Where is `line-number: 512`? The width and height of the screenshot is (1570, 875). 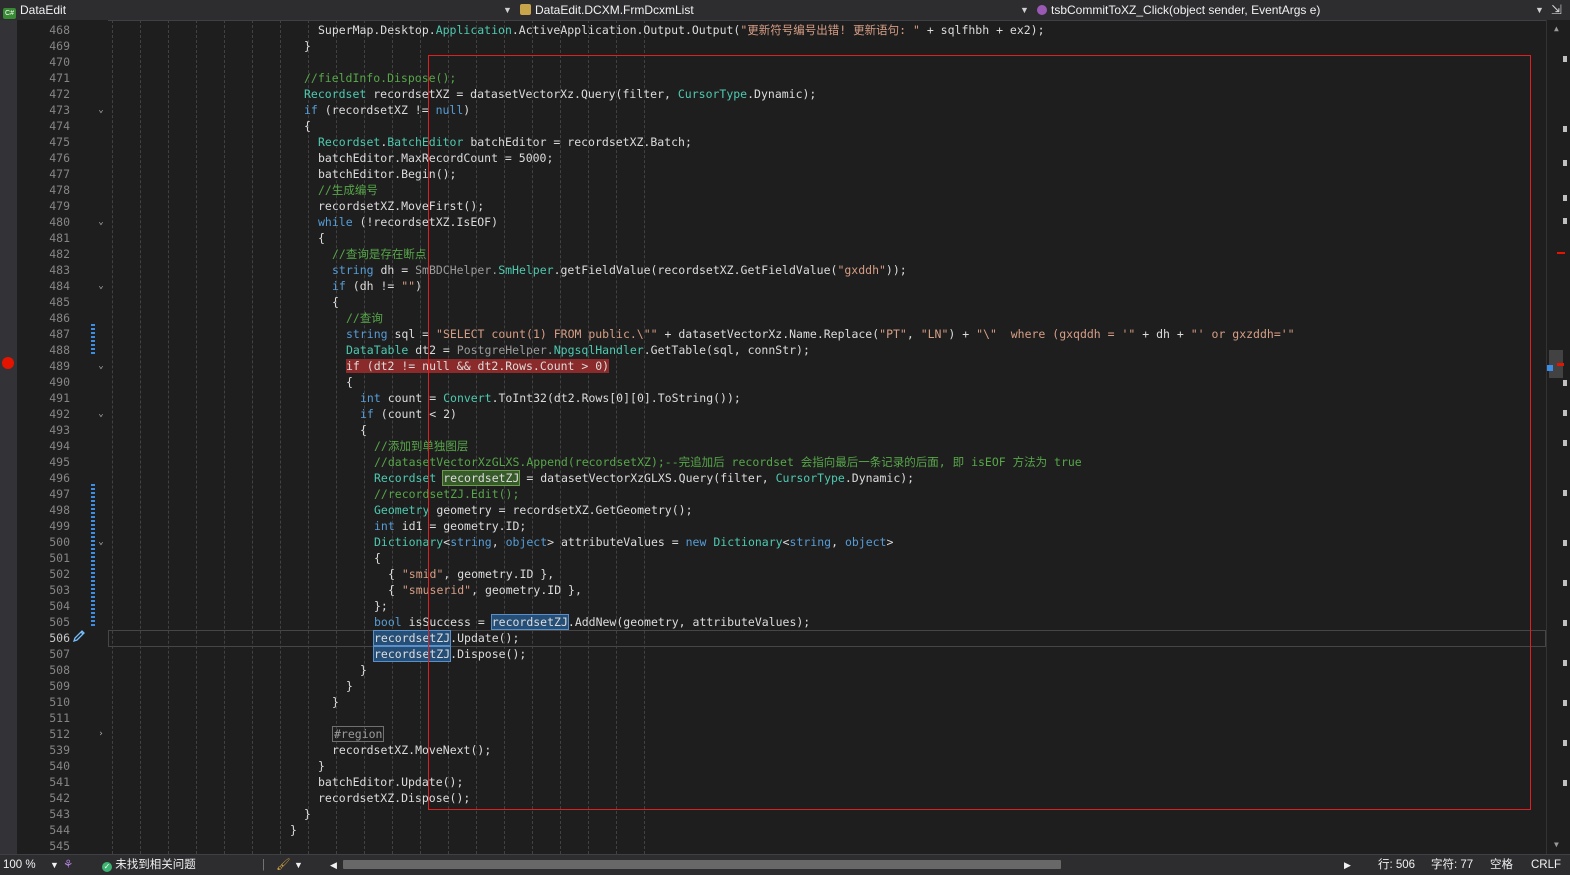
line-number: 512 is located at coordinates (59, 734).